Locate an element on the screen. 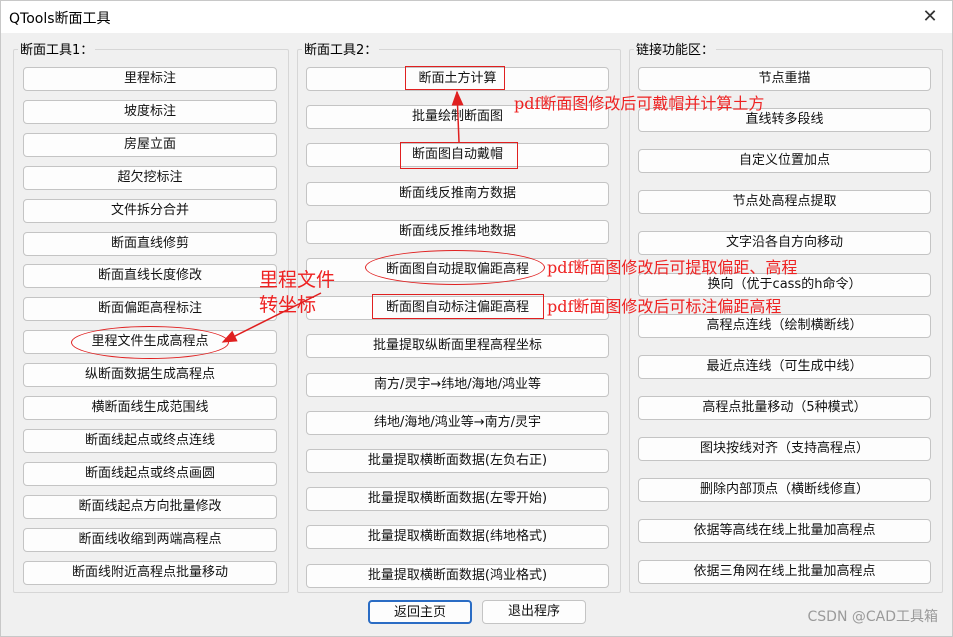 The width and height of the screenshot is (953, 637). arrow-to-earthwork is located at coordinates (457, 116).